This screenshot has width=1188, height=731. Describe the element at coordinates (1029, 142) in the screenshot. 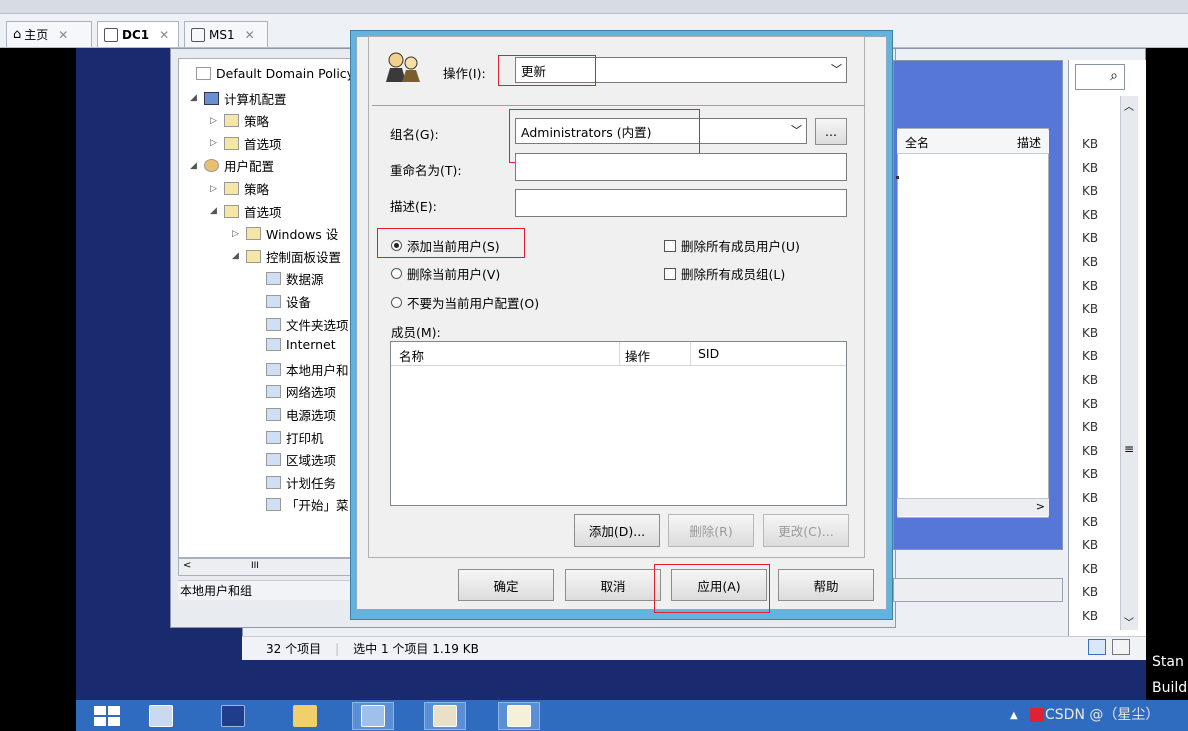

I see `col-description: 描述` at that location.